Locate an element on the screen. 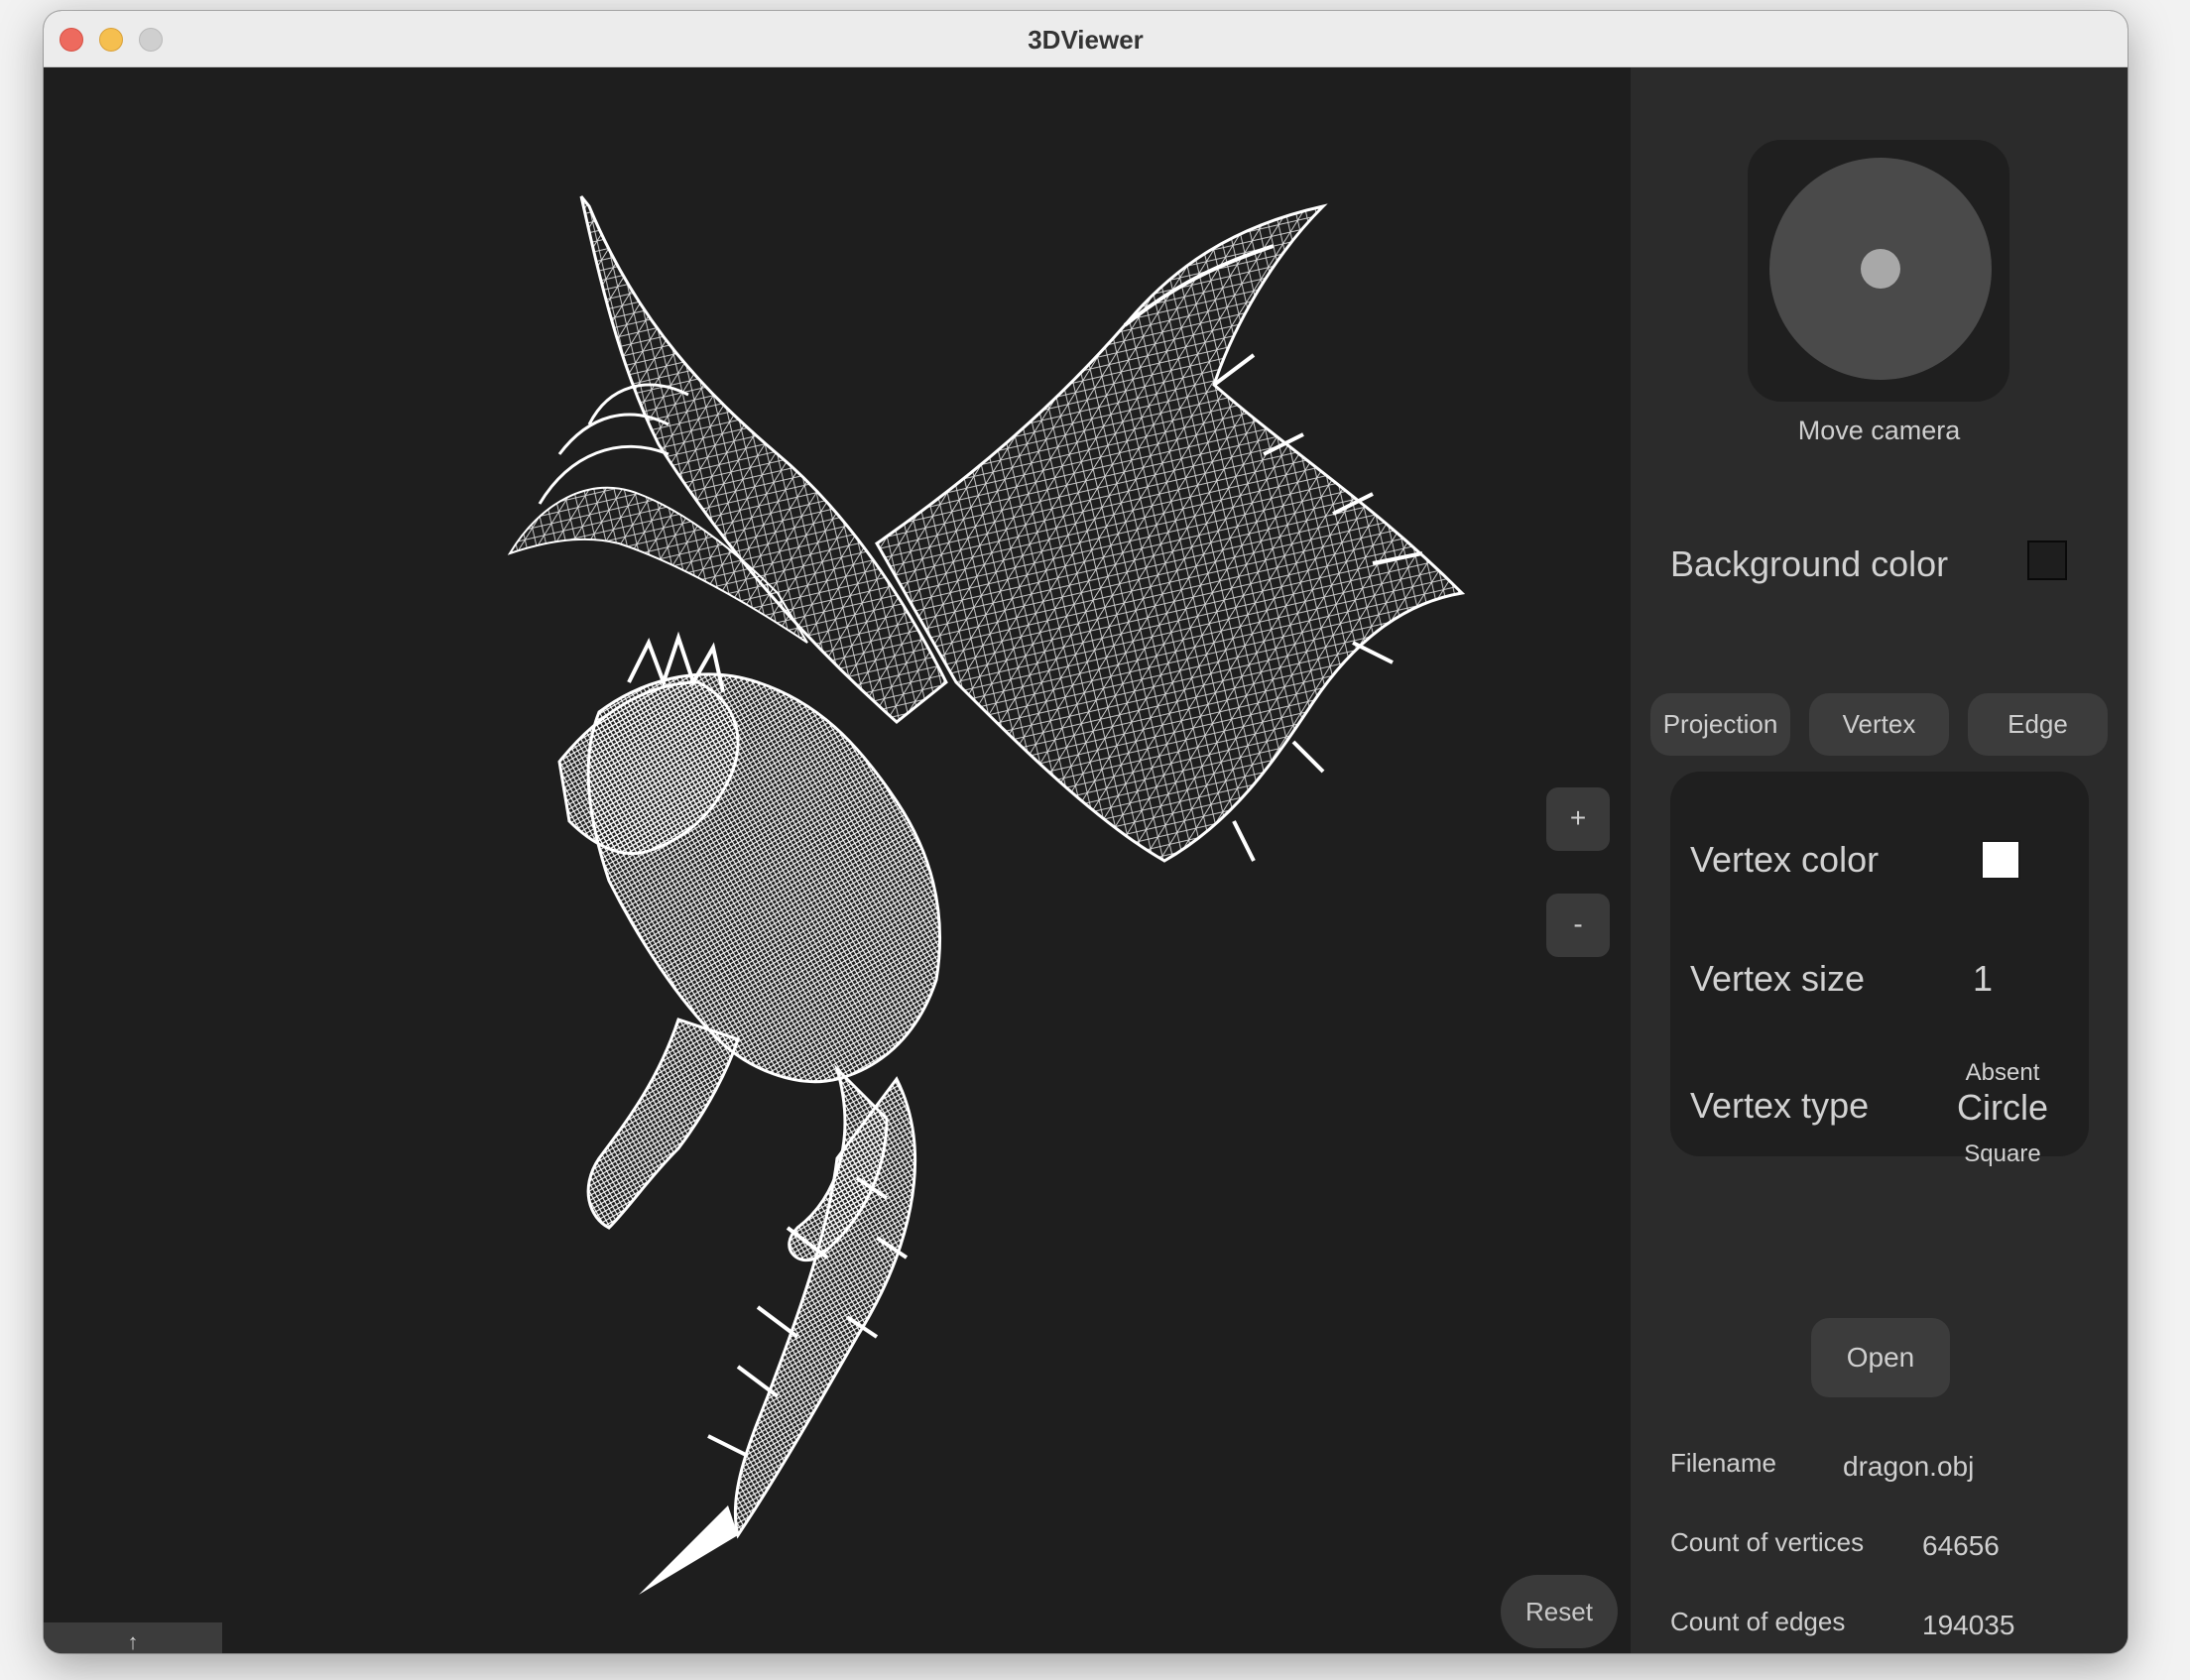 The width and height of the screenshot is (2190, 1680). tab-projection: Projection is located at coordinates (1720, 724).